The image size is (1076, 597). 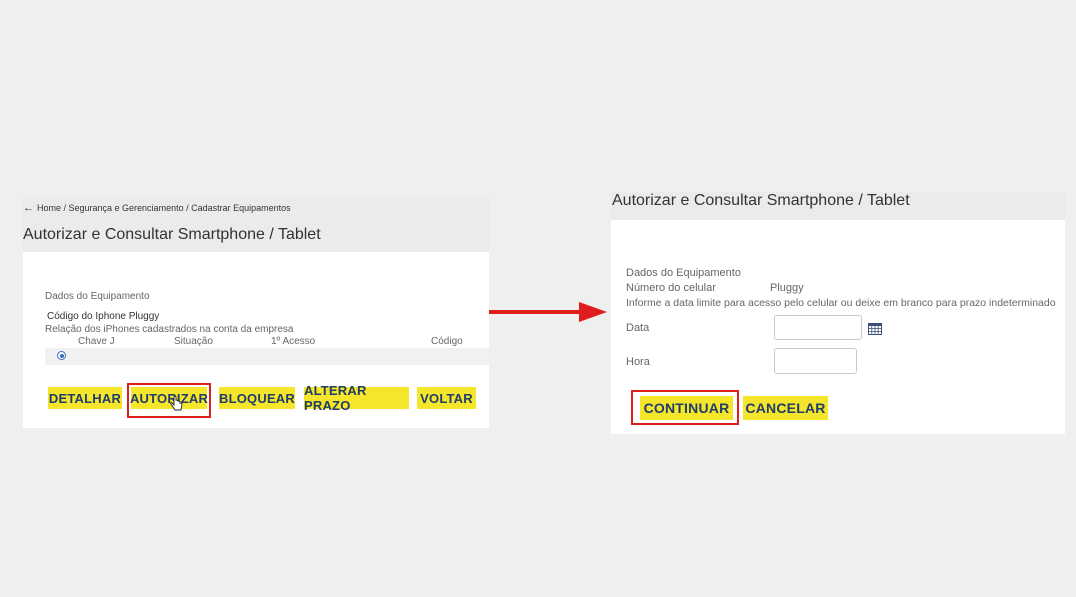 I want to click on col-codigo: Código, so click(x=447, y=341).